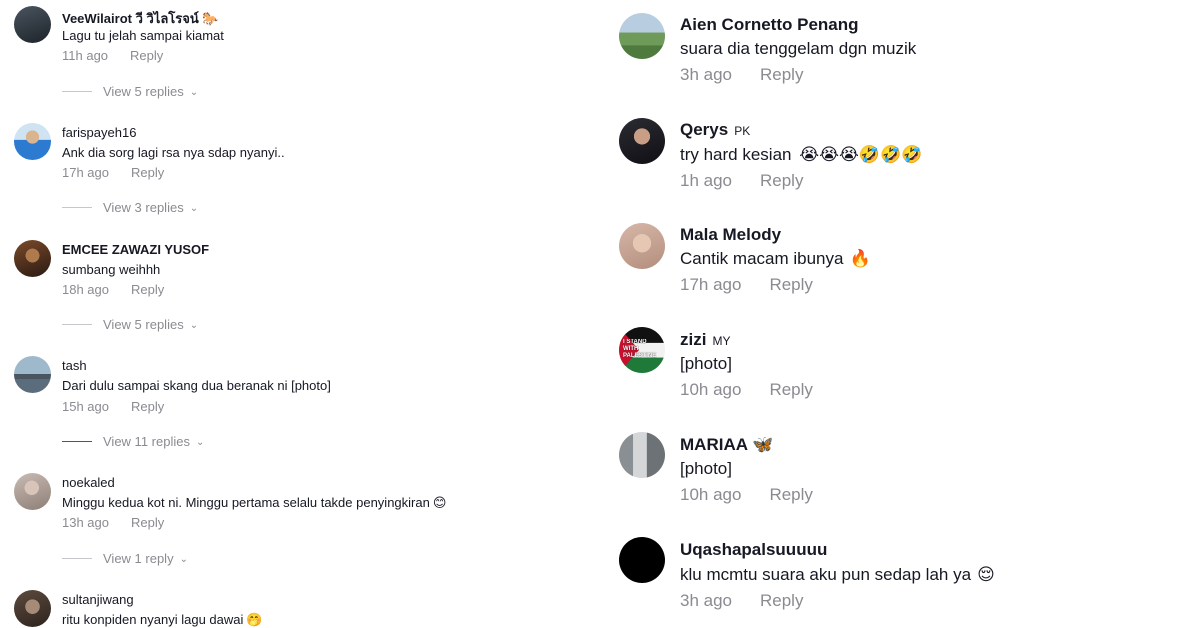 The width and height of the screenshot is (1200, 628). I want to click on view-replies-button: View 11 replies ⌄, so click(133, 441).